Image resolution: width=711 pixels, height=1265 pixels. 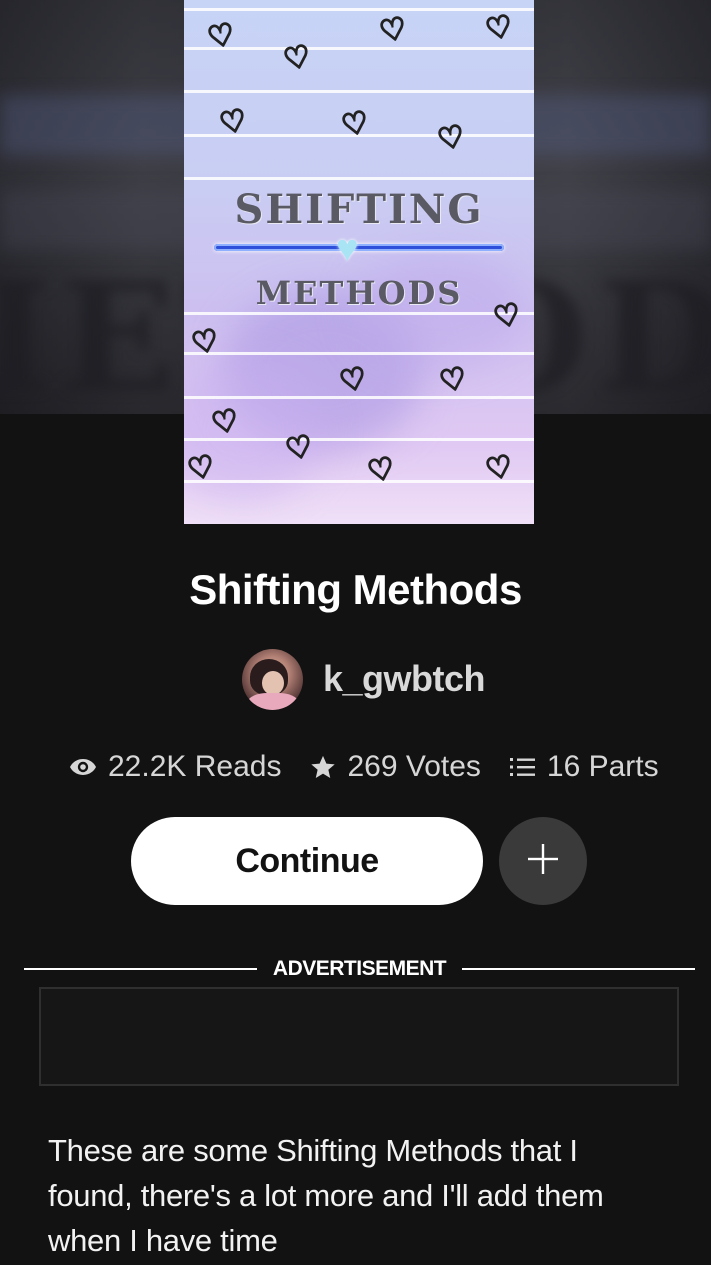 I want to click on advertisement-header: ADVERTISEMENT, so click(x=359, y=969).